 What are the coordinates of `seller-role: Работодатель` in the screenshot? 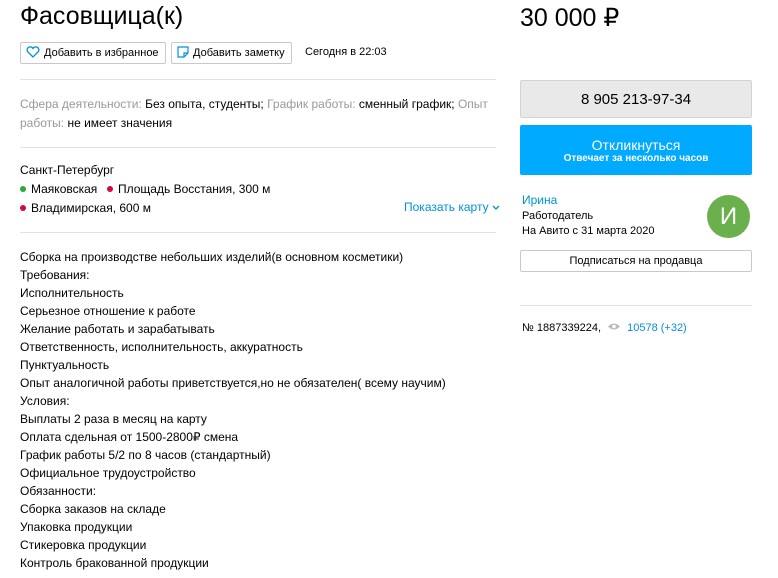 It's located at (558, 216).